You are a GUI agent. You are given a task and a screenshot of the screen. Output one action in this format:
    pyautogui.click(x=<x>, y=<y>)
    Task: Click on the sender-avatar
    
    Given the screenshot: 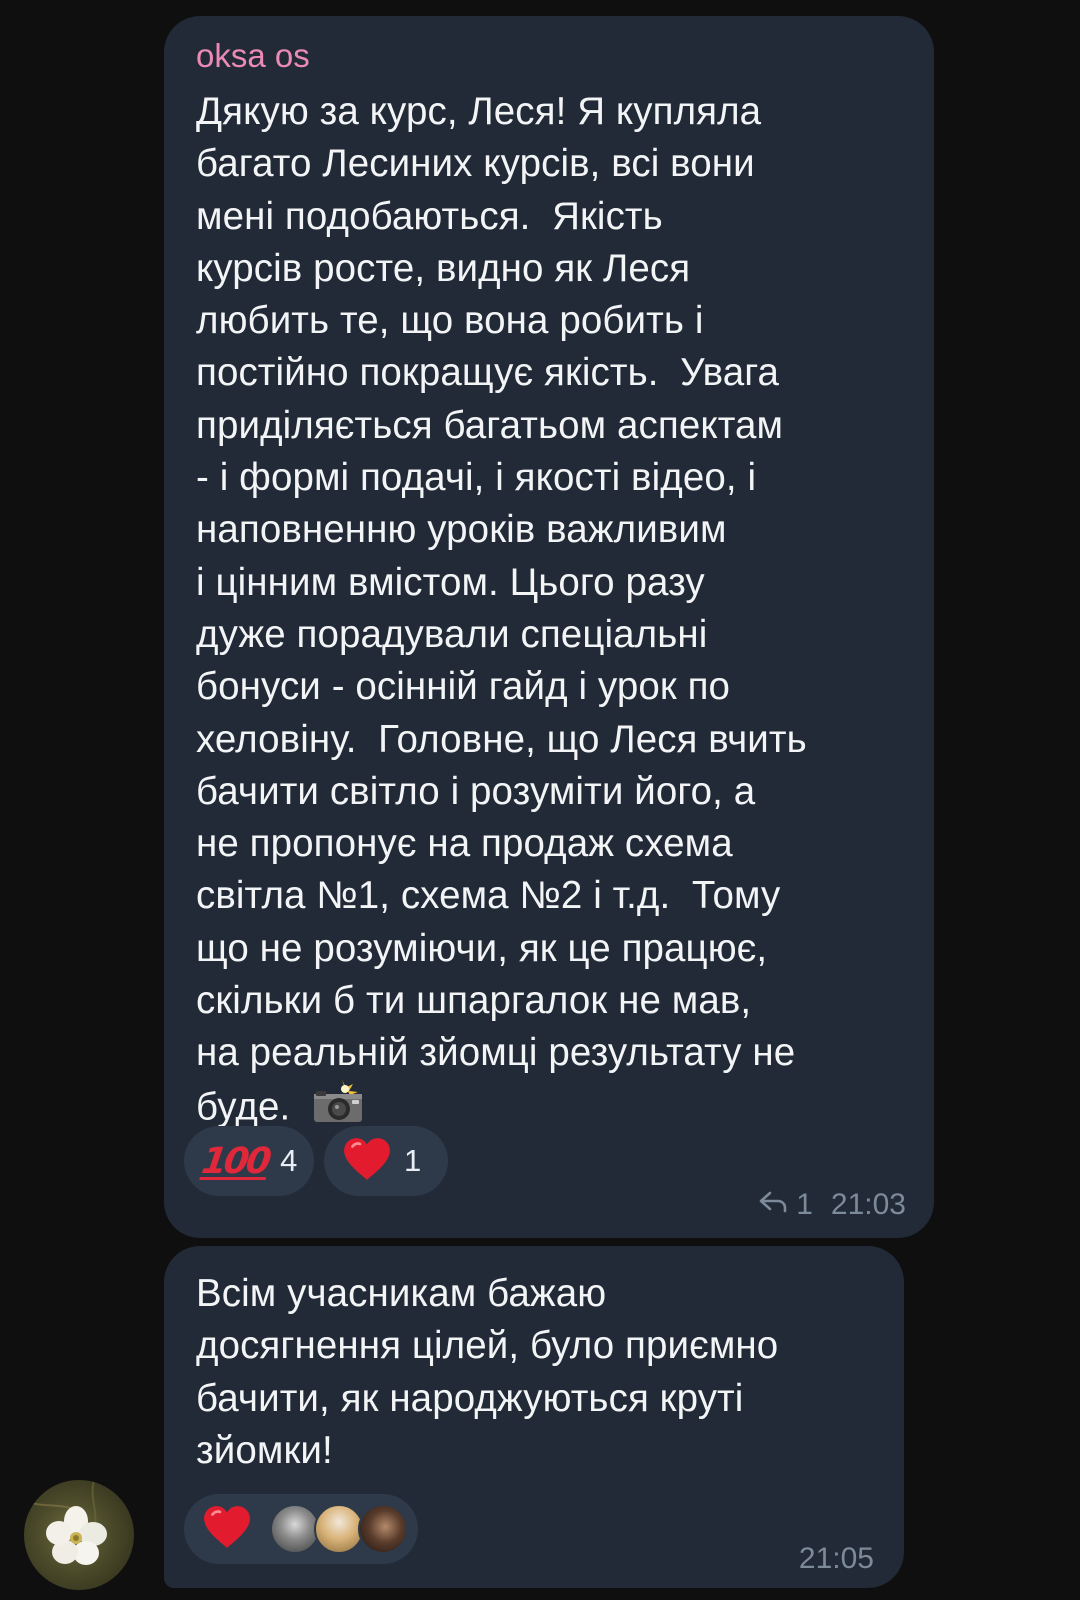 What is the action you would take?
    pyautogui.click(x=79, y=1535)
    